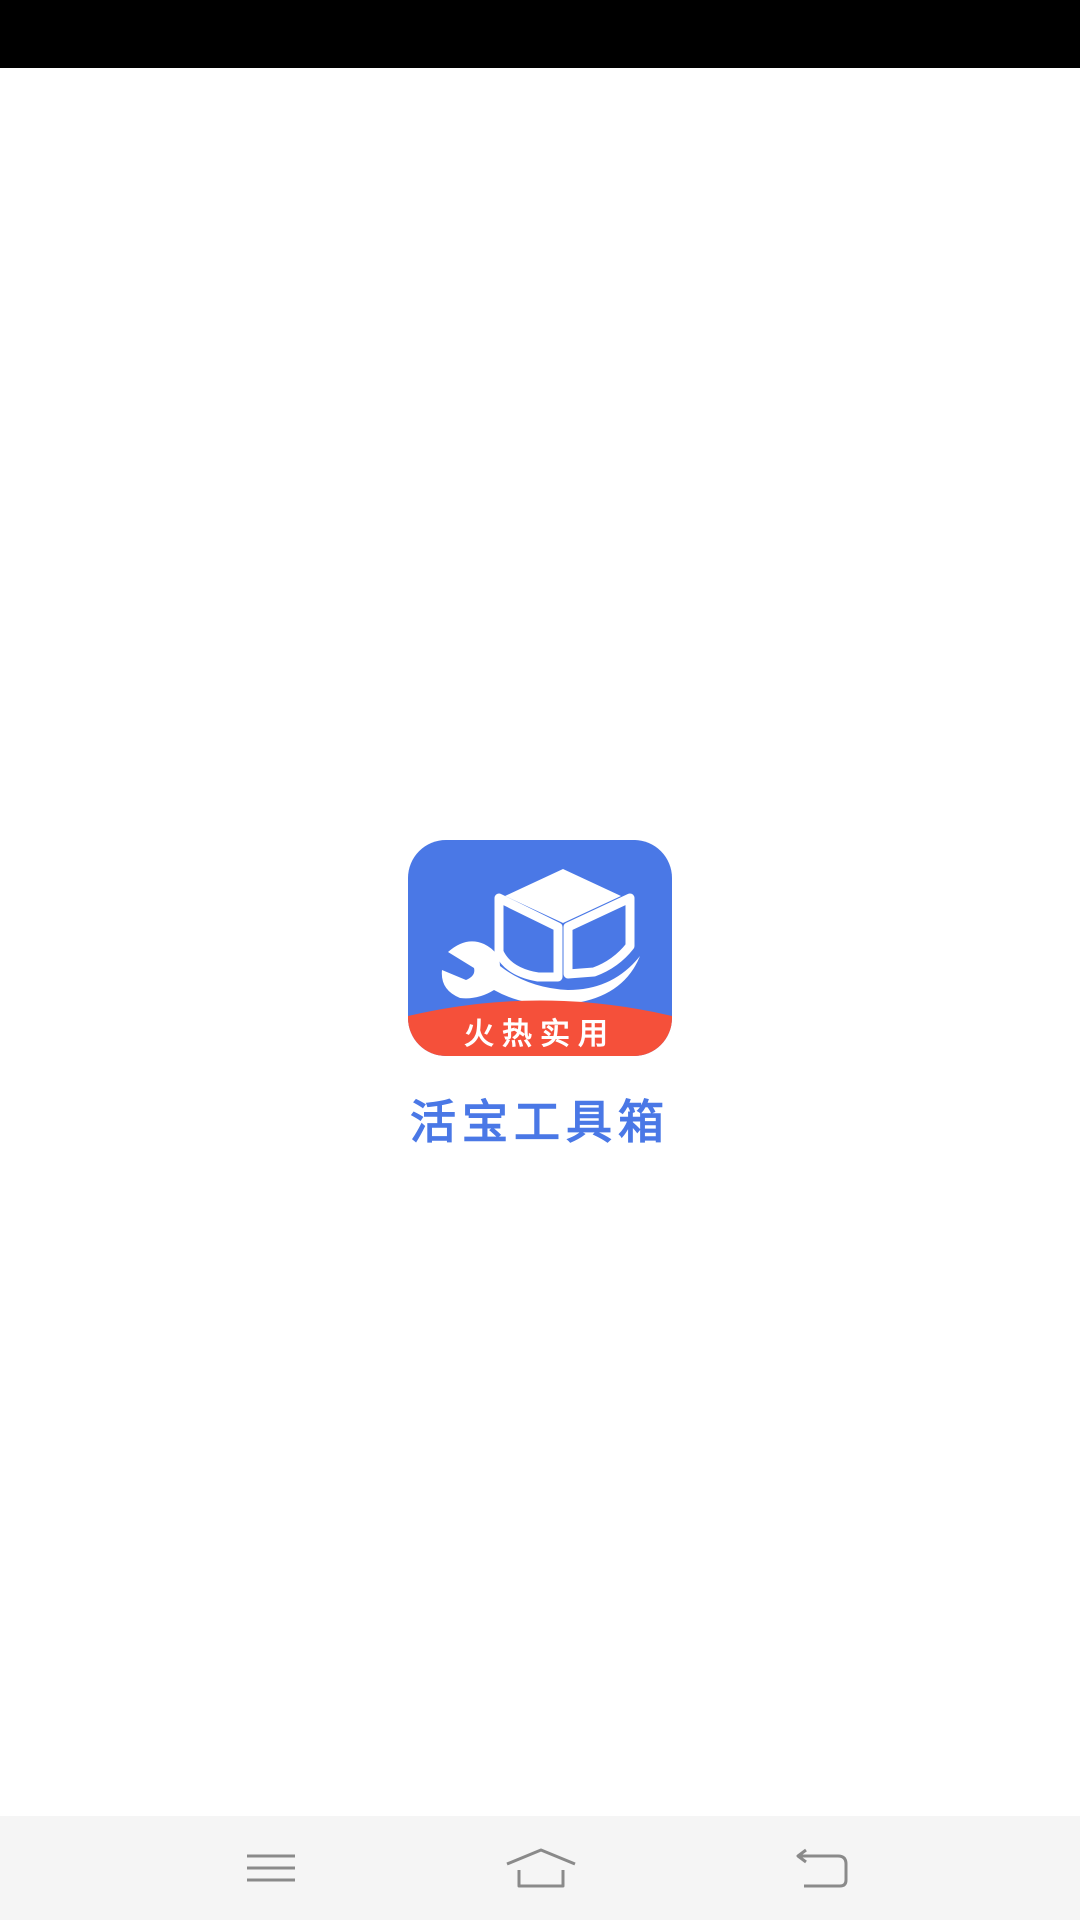  I want to click on badge-label: 火热实用, so click(540, 1034).